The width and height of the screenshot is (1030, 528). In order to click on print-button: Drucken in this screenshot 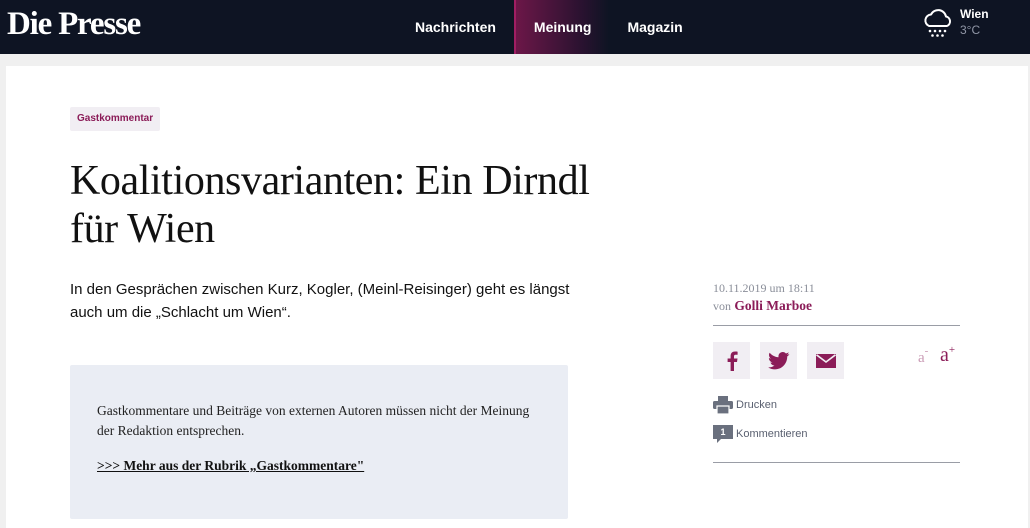, I will do `click(745, 405)`.